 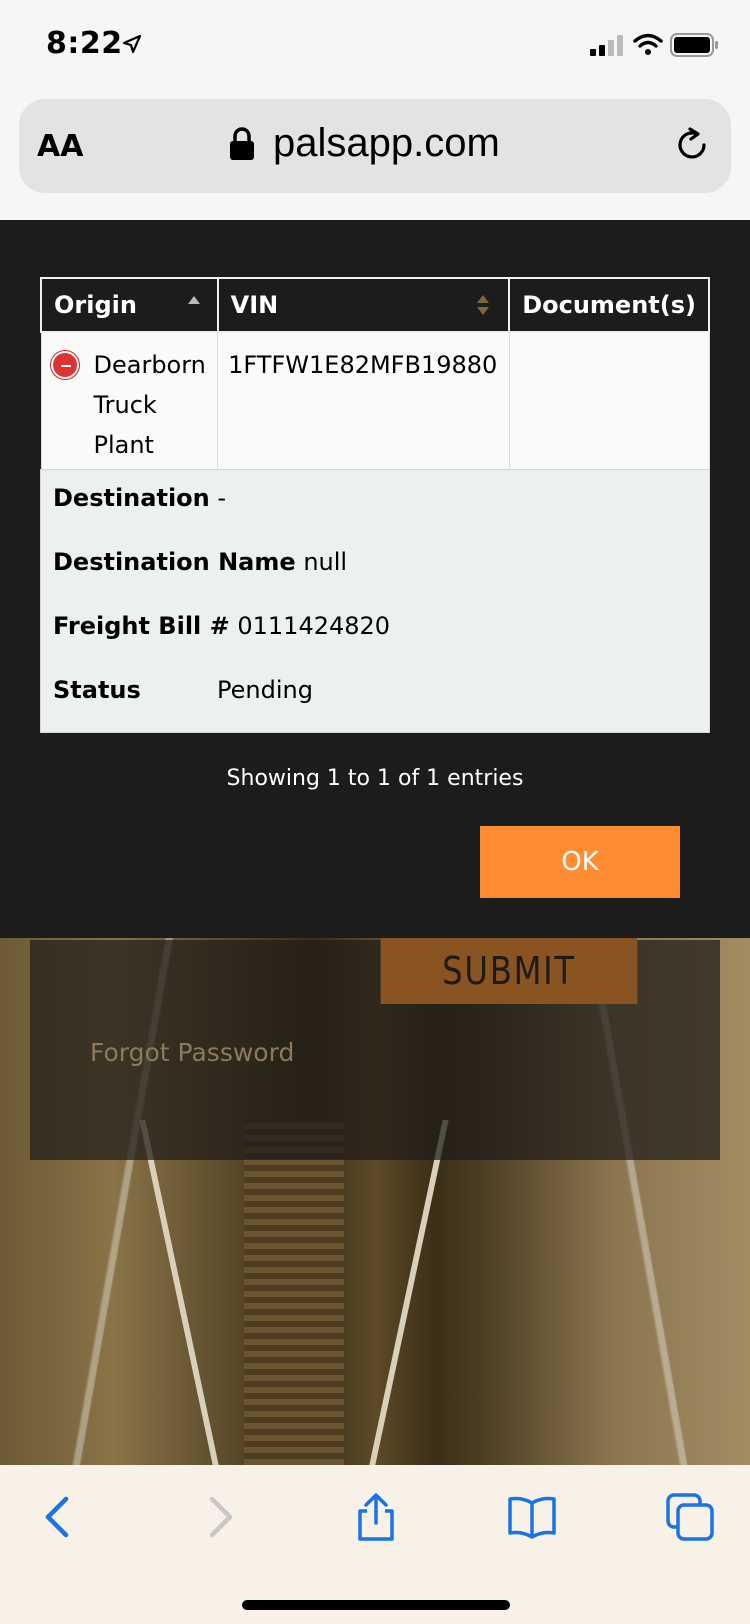 I want to click on destination-name-label: Destination Name, so click(x=174, y=562).